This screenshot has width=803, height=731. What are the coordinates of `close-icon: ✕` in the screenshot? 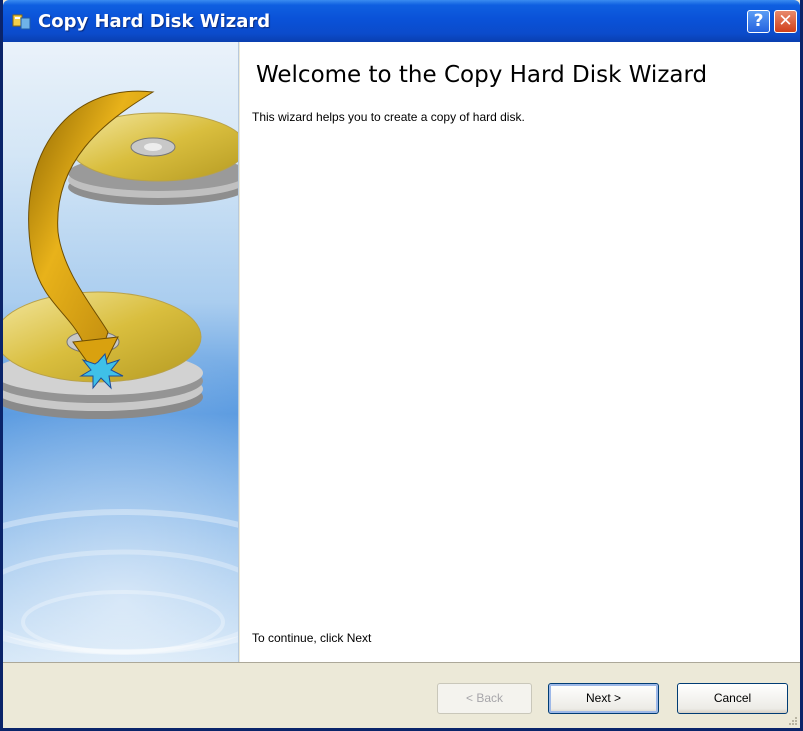 It's located at (785, 21).